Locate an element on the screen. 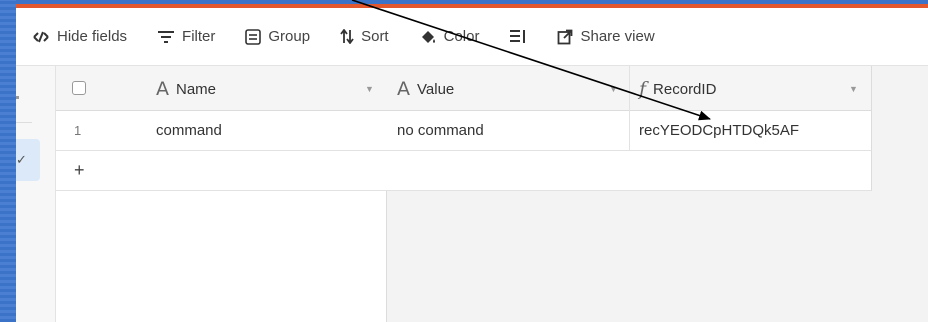 The height and width of the screenshot is (322, 928). hide-fields-label: Hide fields is located at coordinates (92, 36).